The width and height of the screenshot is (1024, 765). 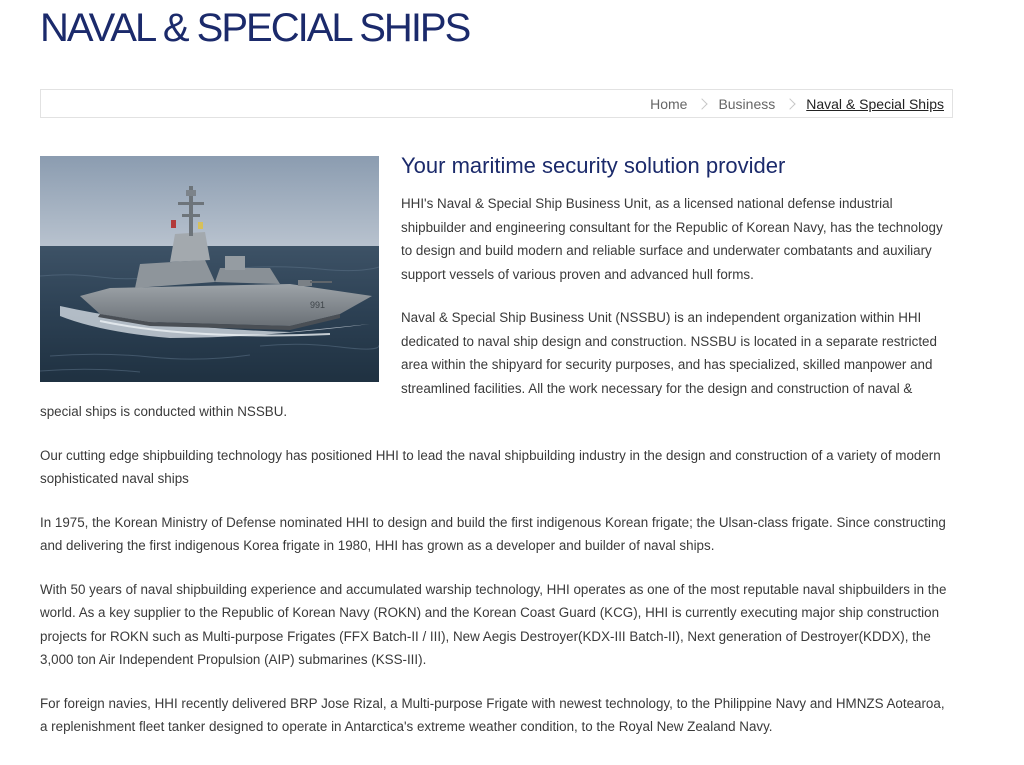 I want to click on breadcrumb-bar: Home Business Naval & Special Ships, so click(x=496, y=103).